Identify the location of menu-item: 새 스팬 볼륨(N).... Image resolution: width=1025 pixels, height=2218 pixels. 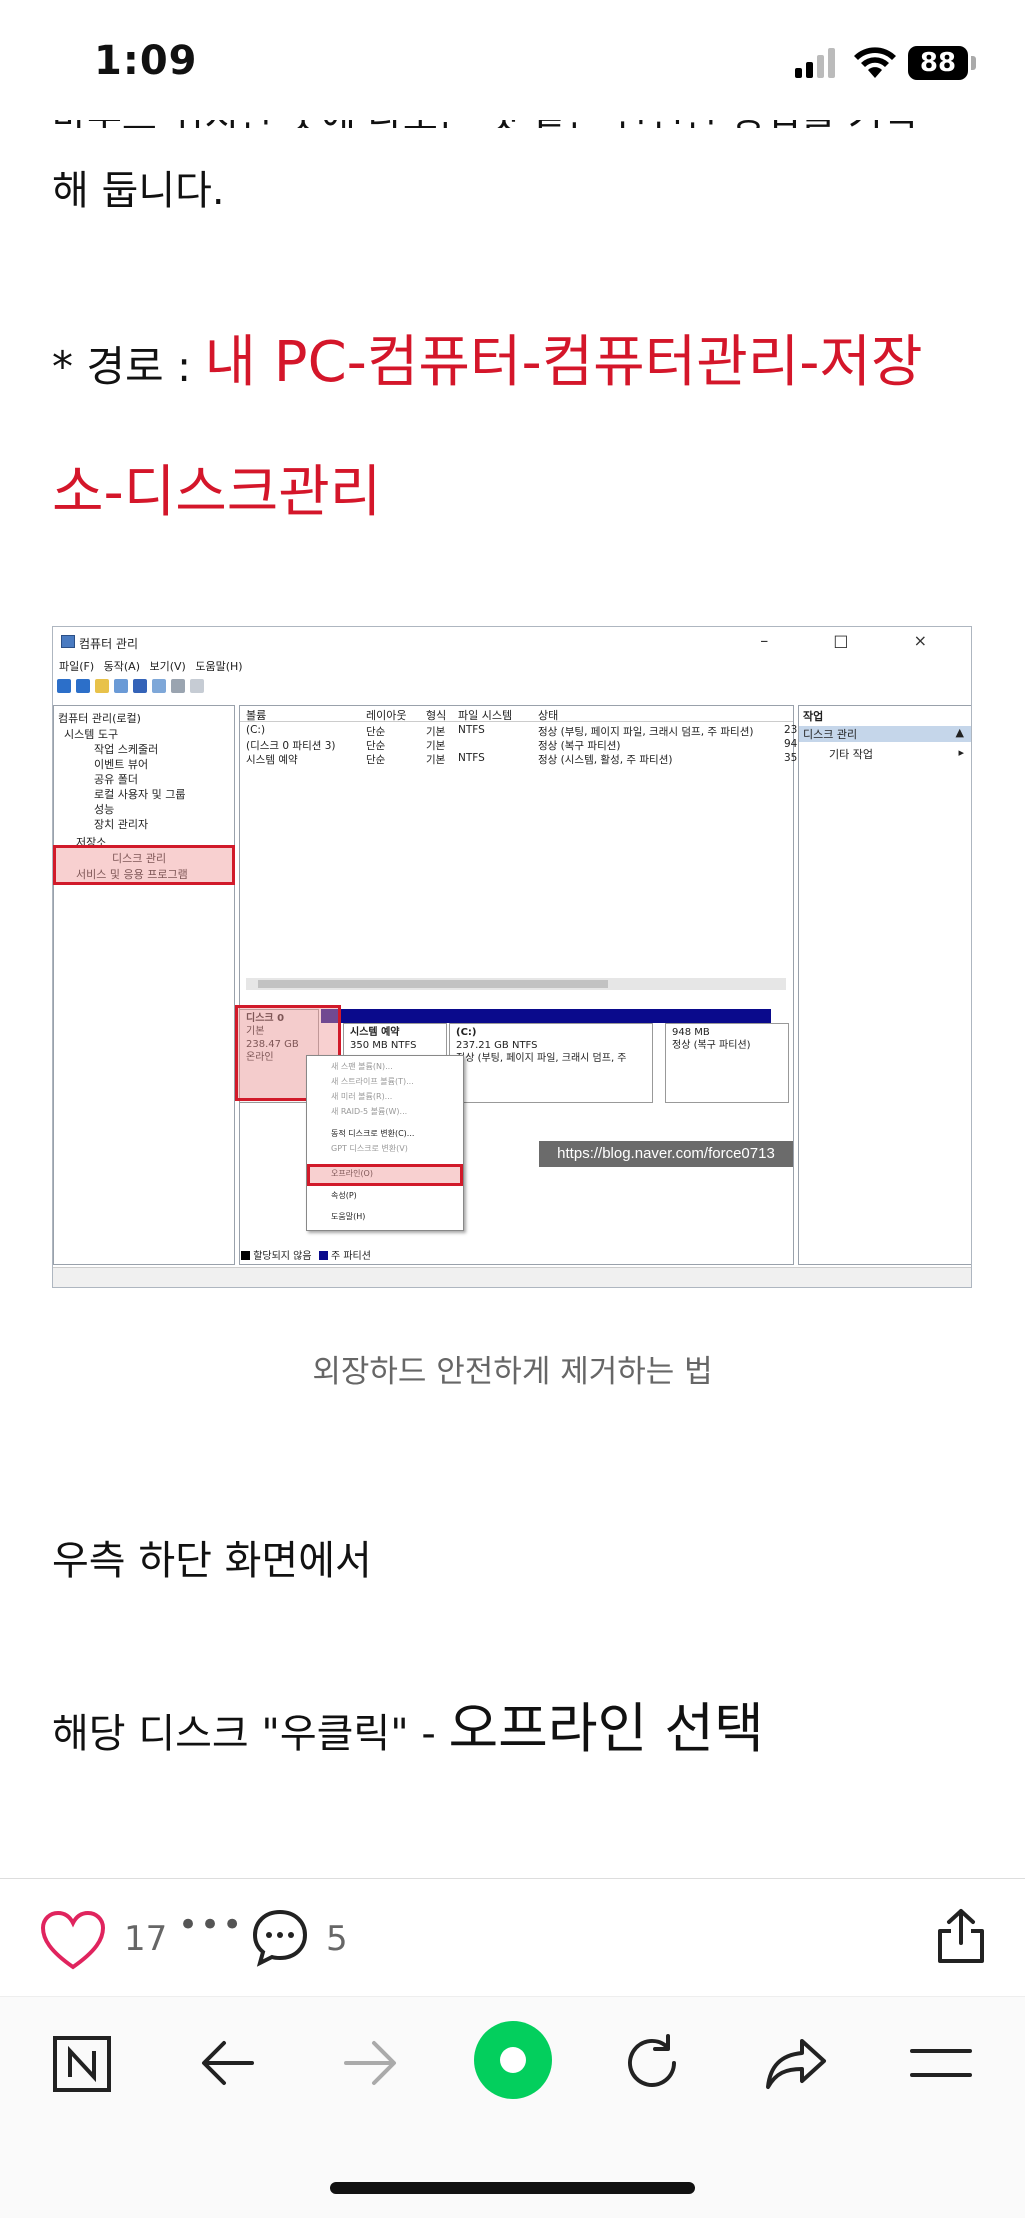
(362, 1066).